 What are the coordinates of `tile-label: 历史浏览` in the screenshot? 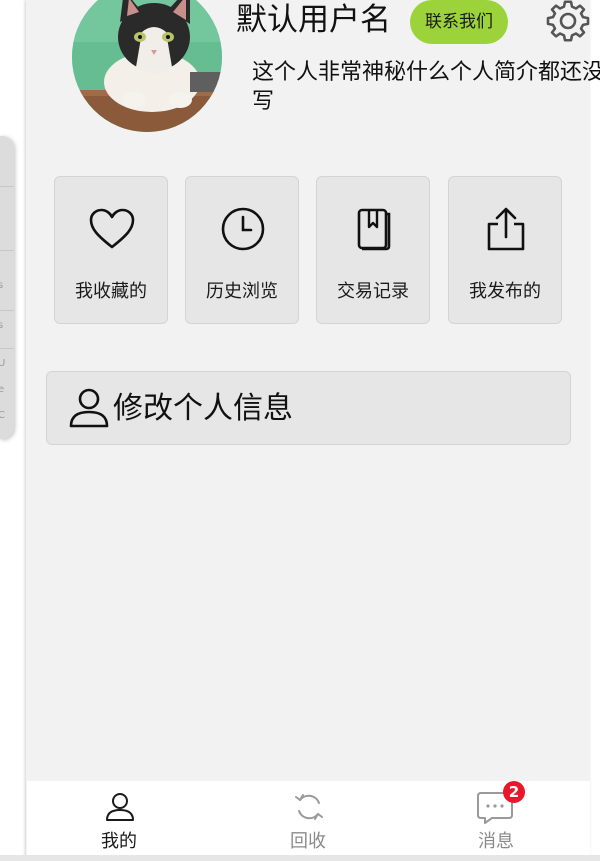 It's located at (242, 291).